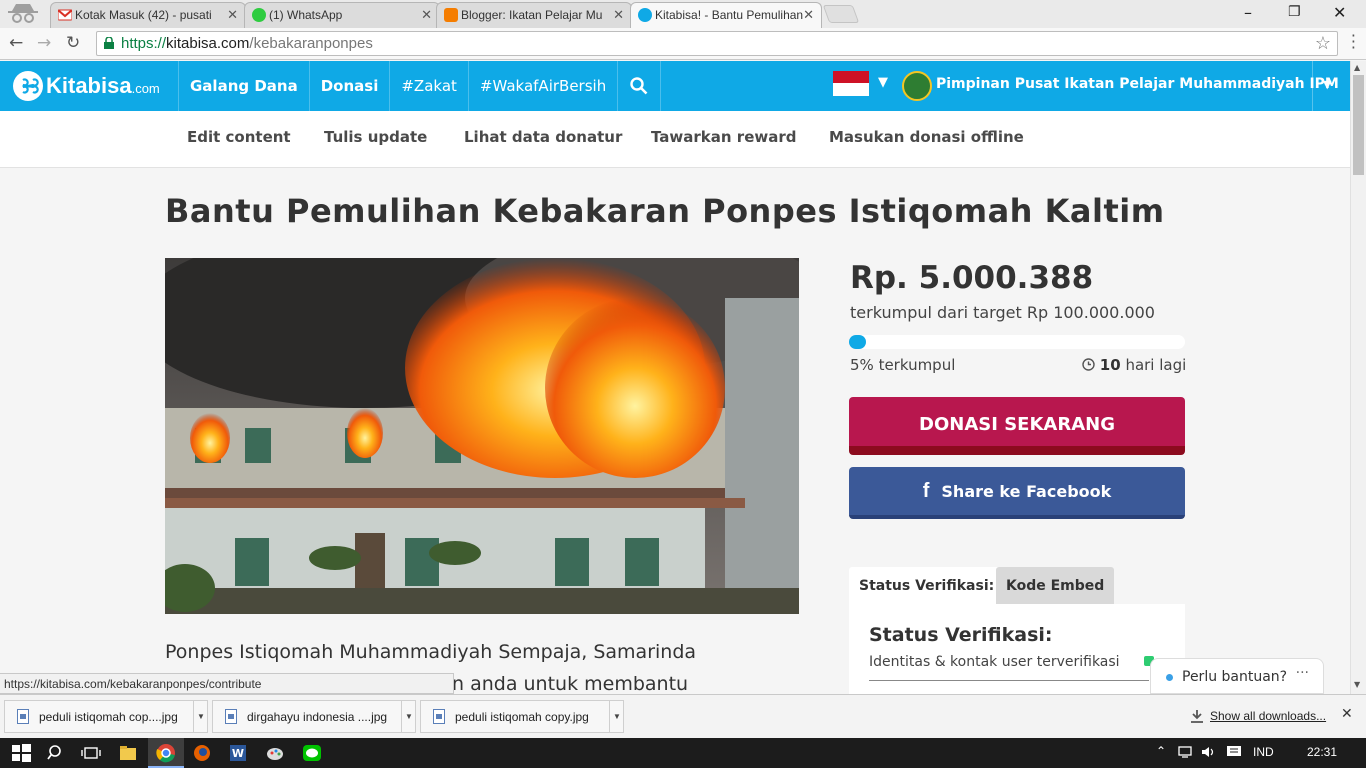 The height and width of the screenshot is (768, 1366). I want to click on download-filename: dirgahayu indonesia ....jpg, so click(317, 717).